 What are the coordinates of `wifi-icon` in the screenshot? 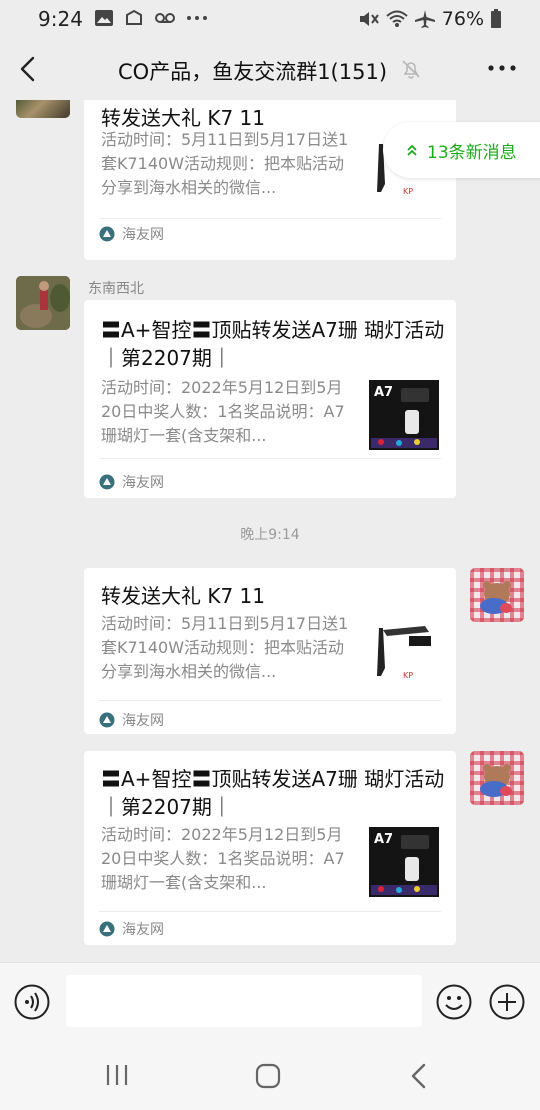 It's located at (397, 18).